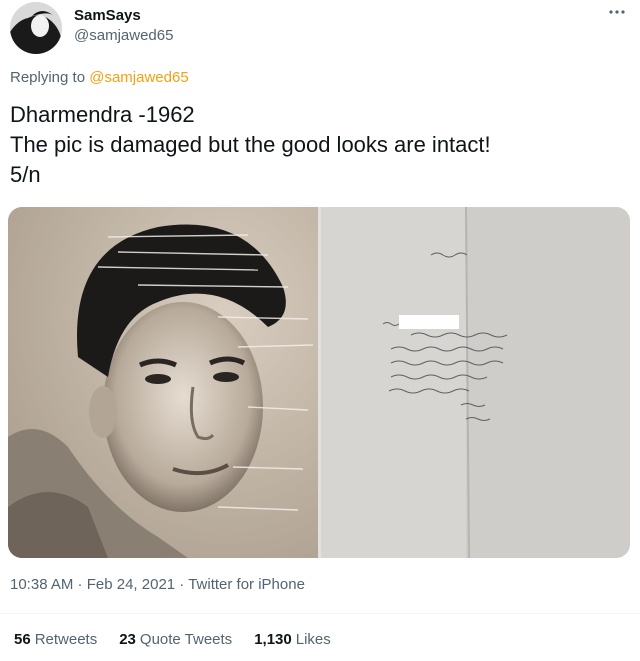 This screenshot has width=640, height=661. I want to click on likes-count: 1,130, so click(273, 639).